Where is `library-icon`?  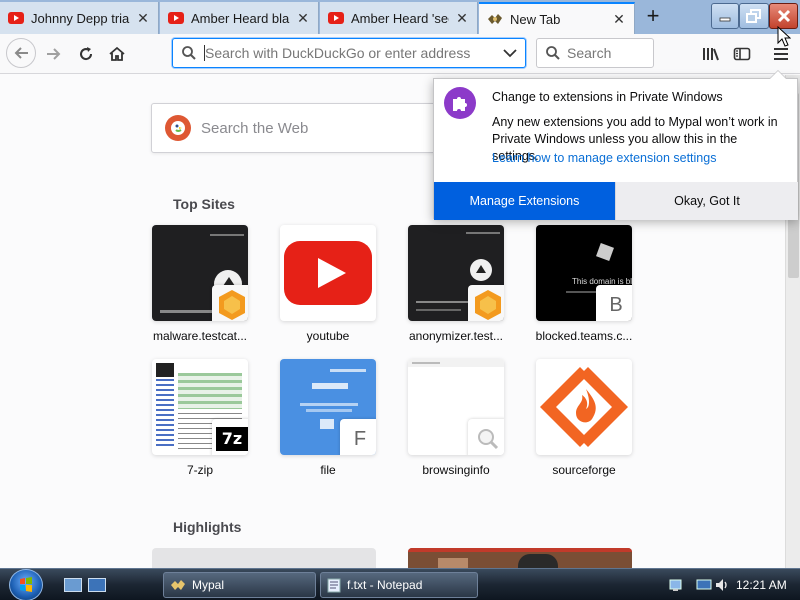 library-icon is located at coordinates (711, 54).